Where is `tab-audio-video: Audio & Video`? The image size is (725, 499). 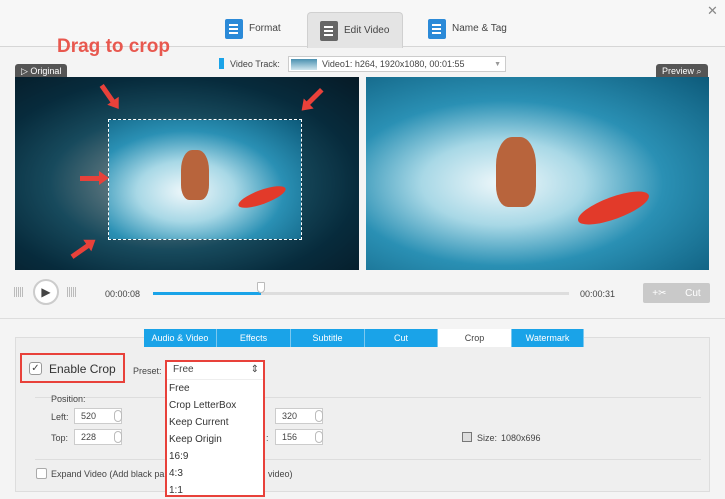 tab-audio-video: Audio & Video is located at coordinates (180, 338).